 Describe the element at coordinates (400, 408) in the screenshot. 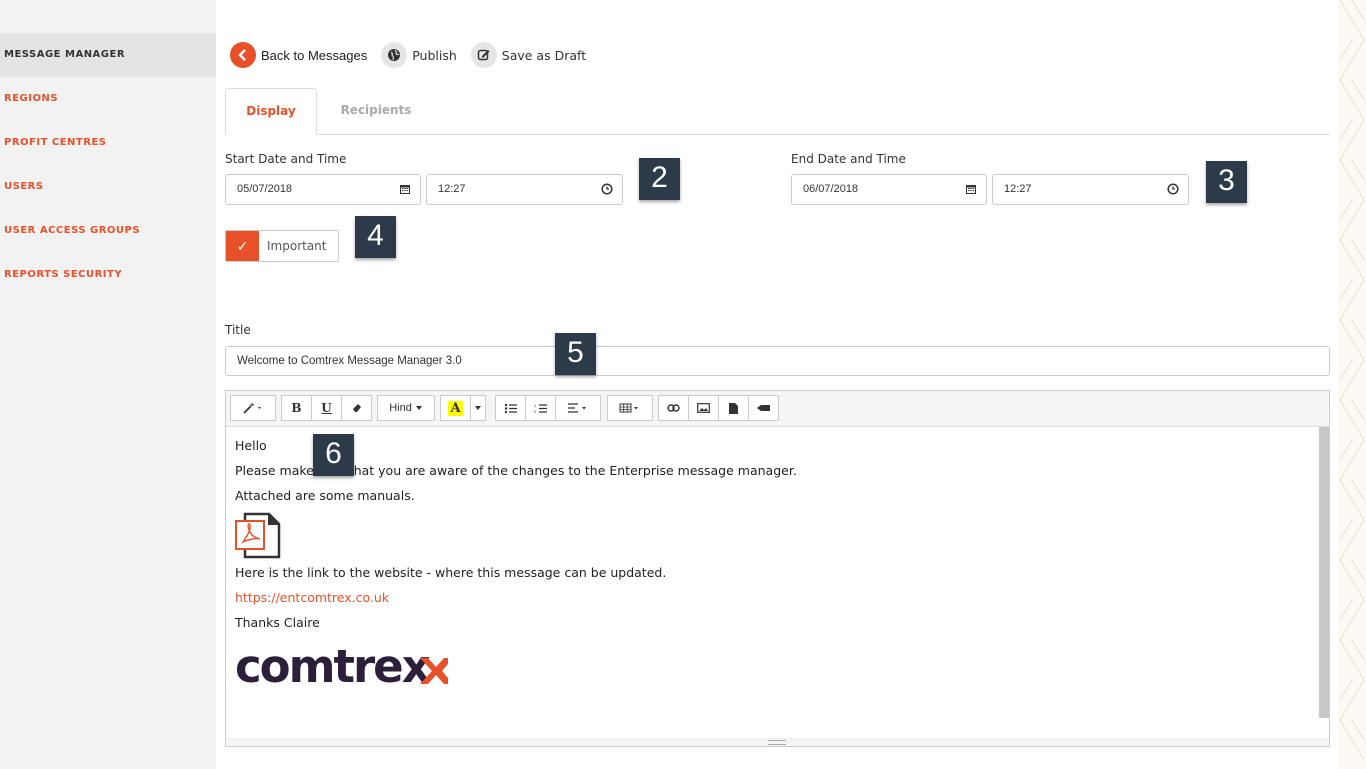

I see `font-family-label: Hind` at that location.